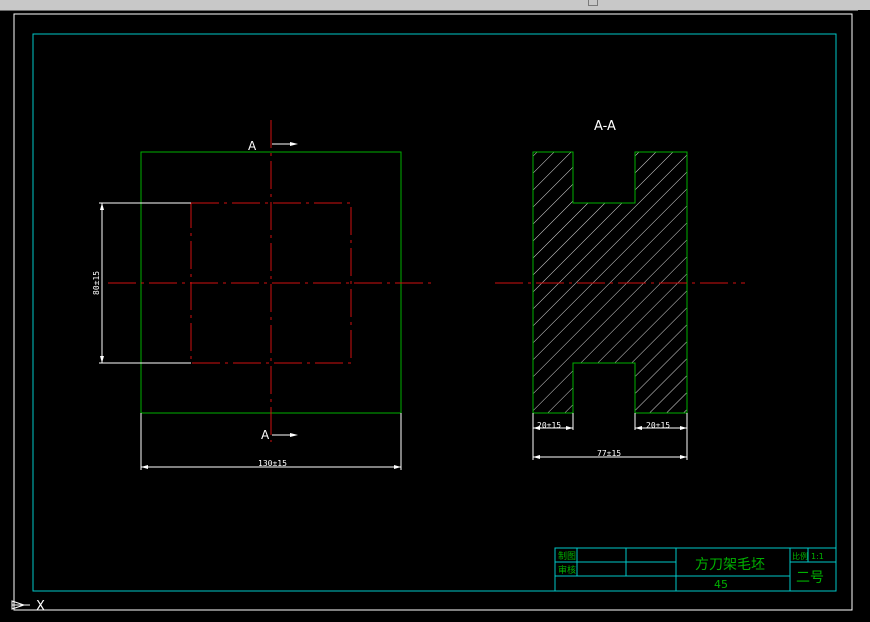  I want to click on resize-grip, so click(593, 3).